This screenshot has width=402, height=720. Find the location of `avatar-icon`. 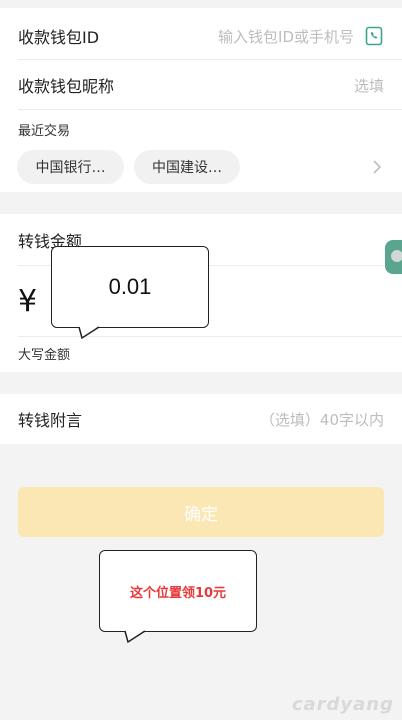

avatar-icon is located at coordinates (396, 256).